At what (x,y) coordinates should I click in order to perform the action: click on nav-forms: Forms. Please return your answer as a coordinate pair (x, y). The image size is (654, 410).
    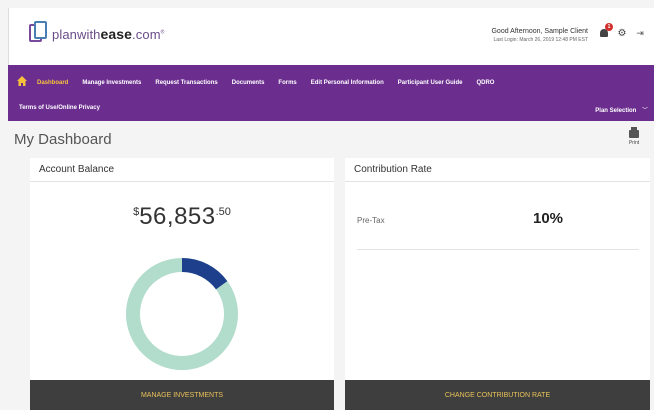
    Looking at the image, I should click on (287, 83).